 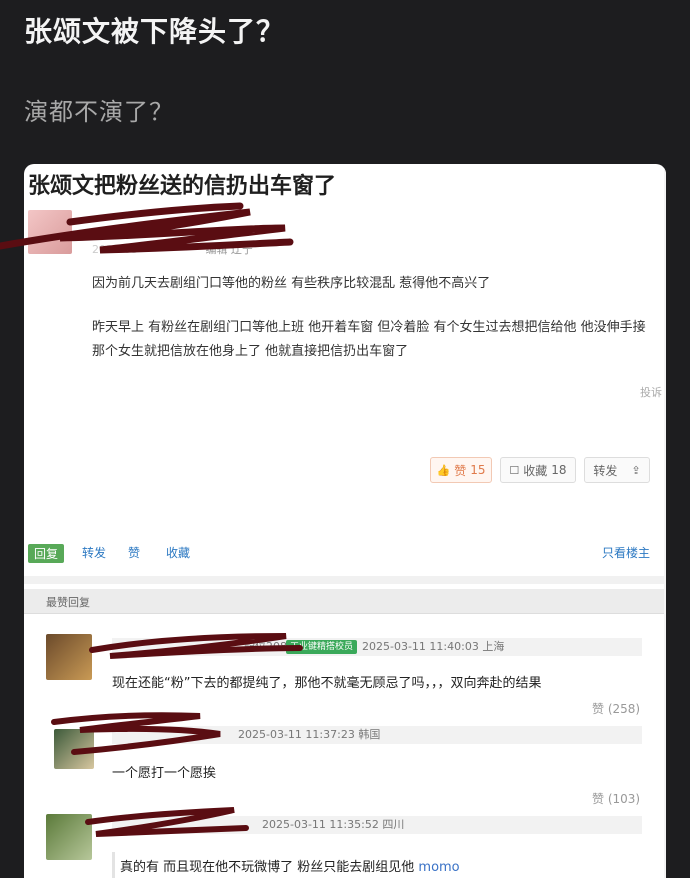 I want to click on reply-2-avatar, so click(x=74, y=749).